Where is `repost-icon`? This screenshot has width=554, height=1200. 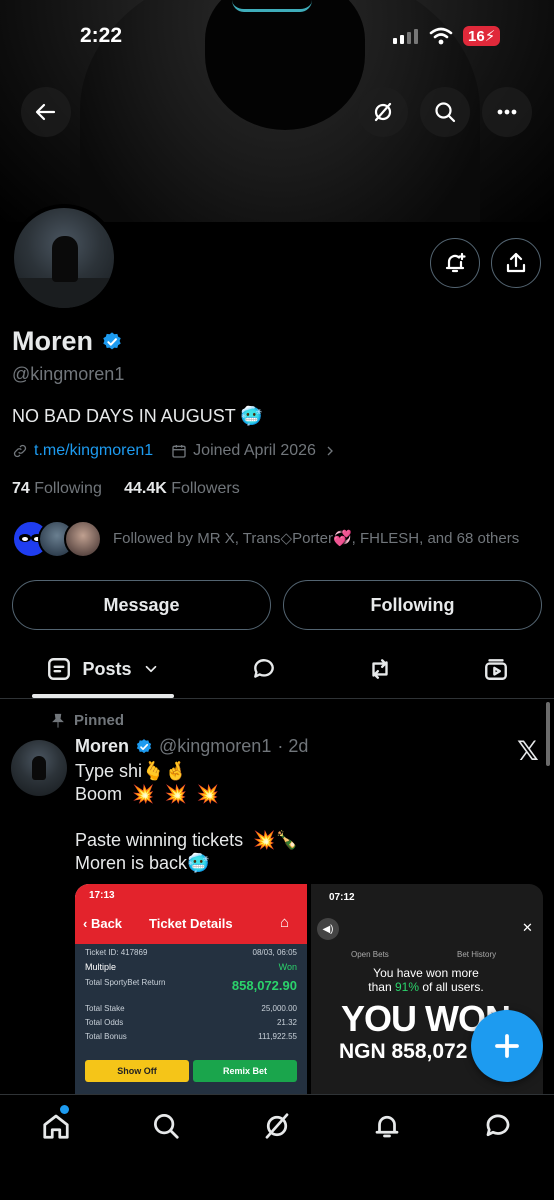 repost-icon is located at coordinates (380, 669).